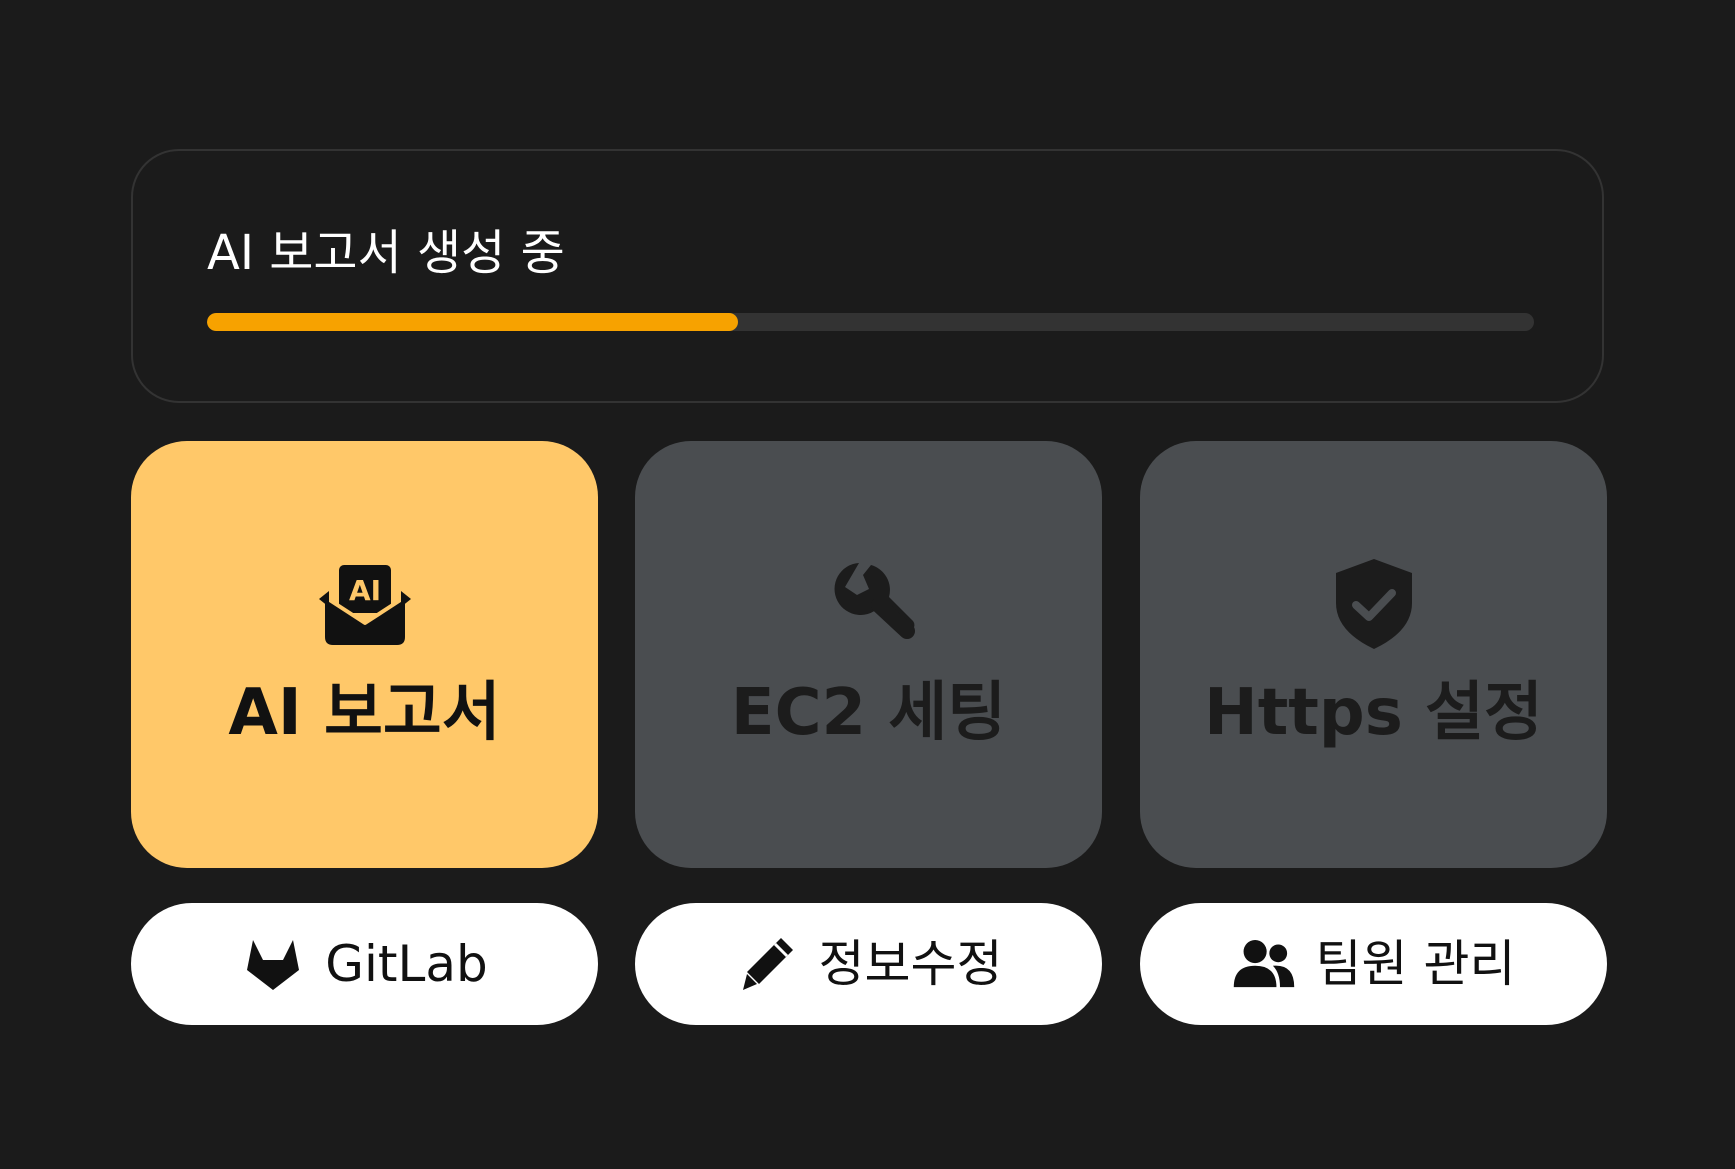  What do you see at coordinates (364, 590) in the screenshot?
I see `svg-text: AI` at bounding box center [364, 590].